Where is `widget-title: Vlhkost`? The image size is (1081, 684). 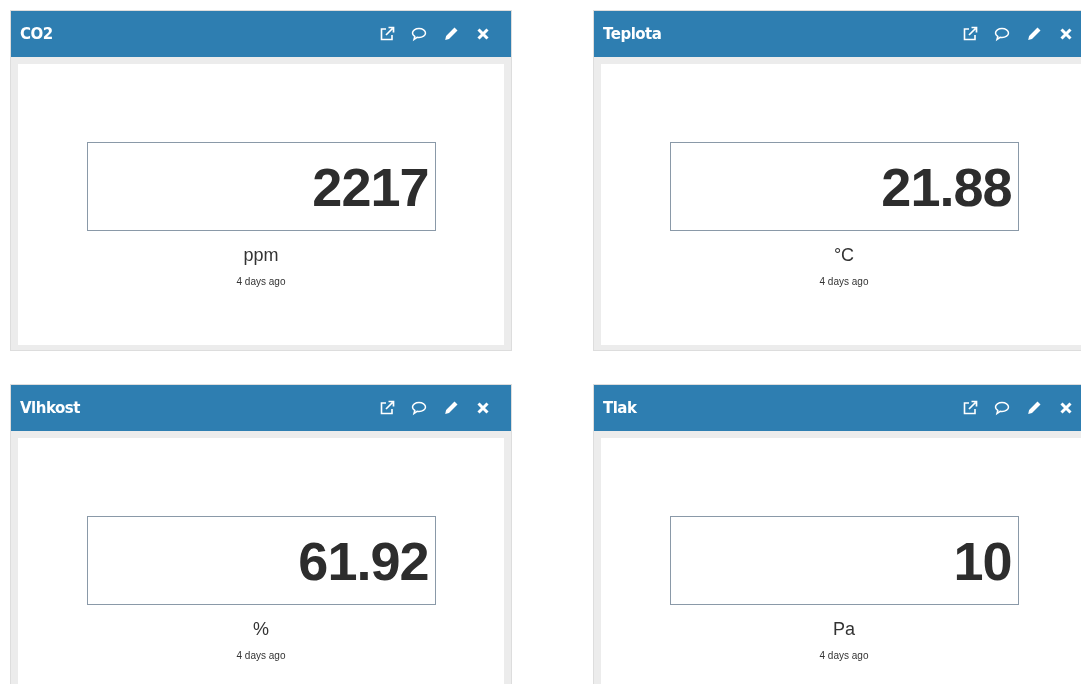 widget-title: Vlhkost is located at coordinates (50, 408).